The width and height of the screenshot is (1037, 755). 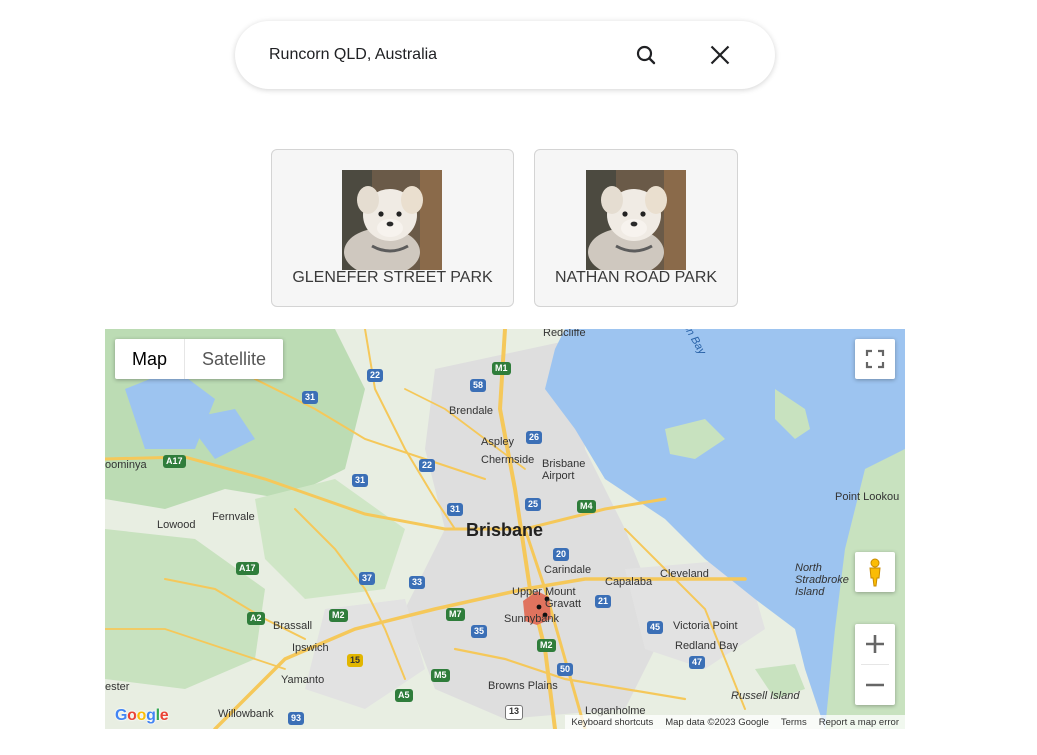 I want to click on map-label: Willowbank, so click(x=246, y=714).